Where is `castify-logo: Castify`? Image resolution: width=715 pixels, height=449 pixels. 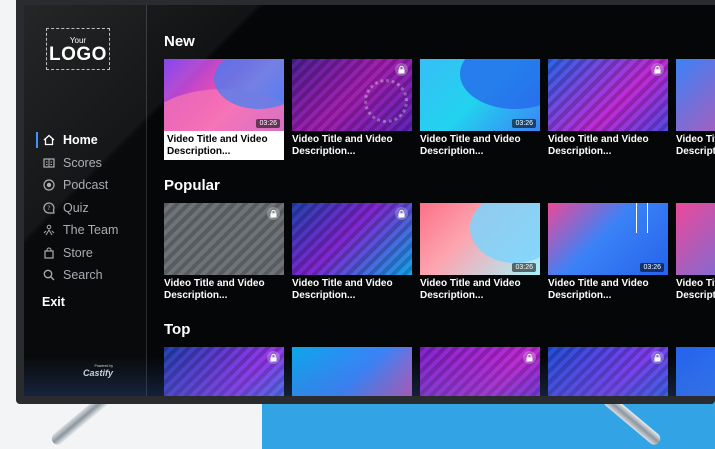 castify-logo: Castify is located at coordinates (98, 373).